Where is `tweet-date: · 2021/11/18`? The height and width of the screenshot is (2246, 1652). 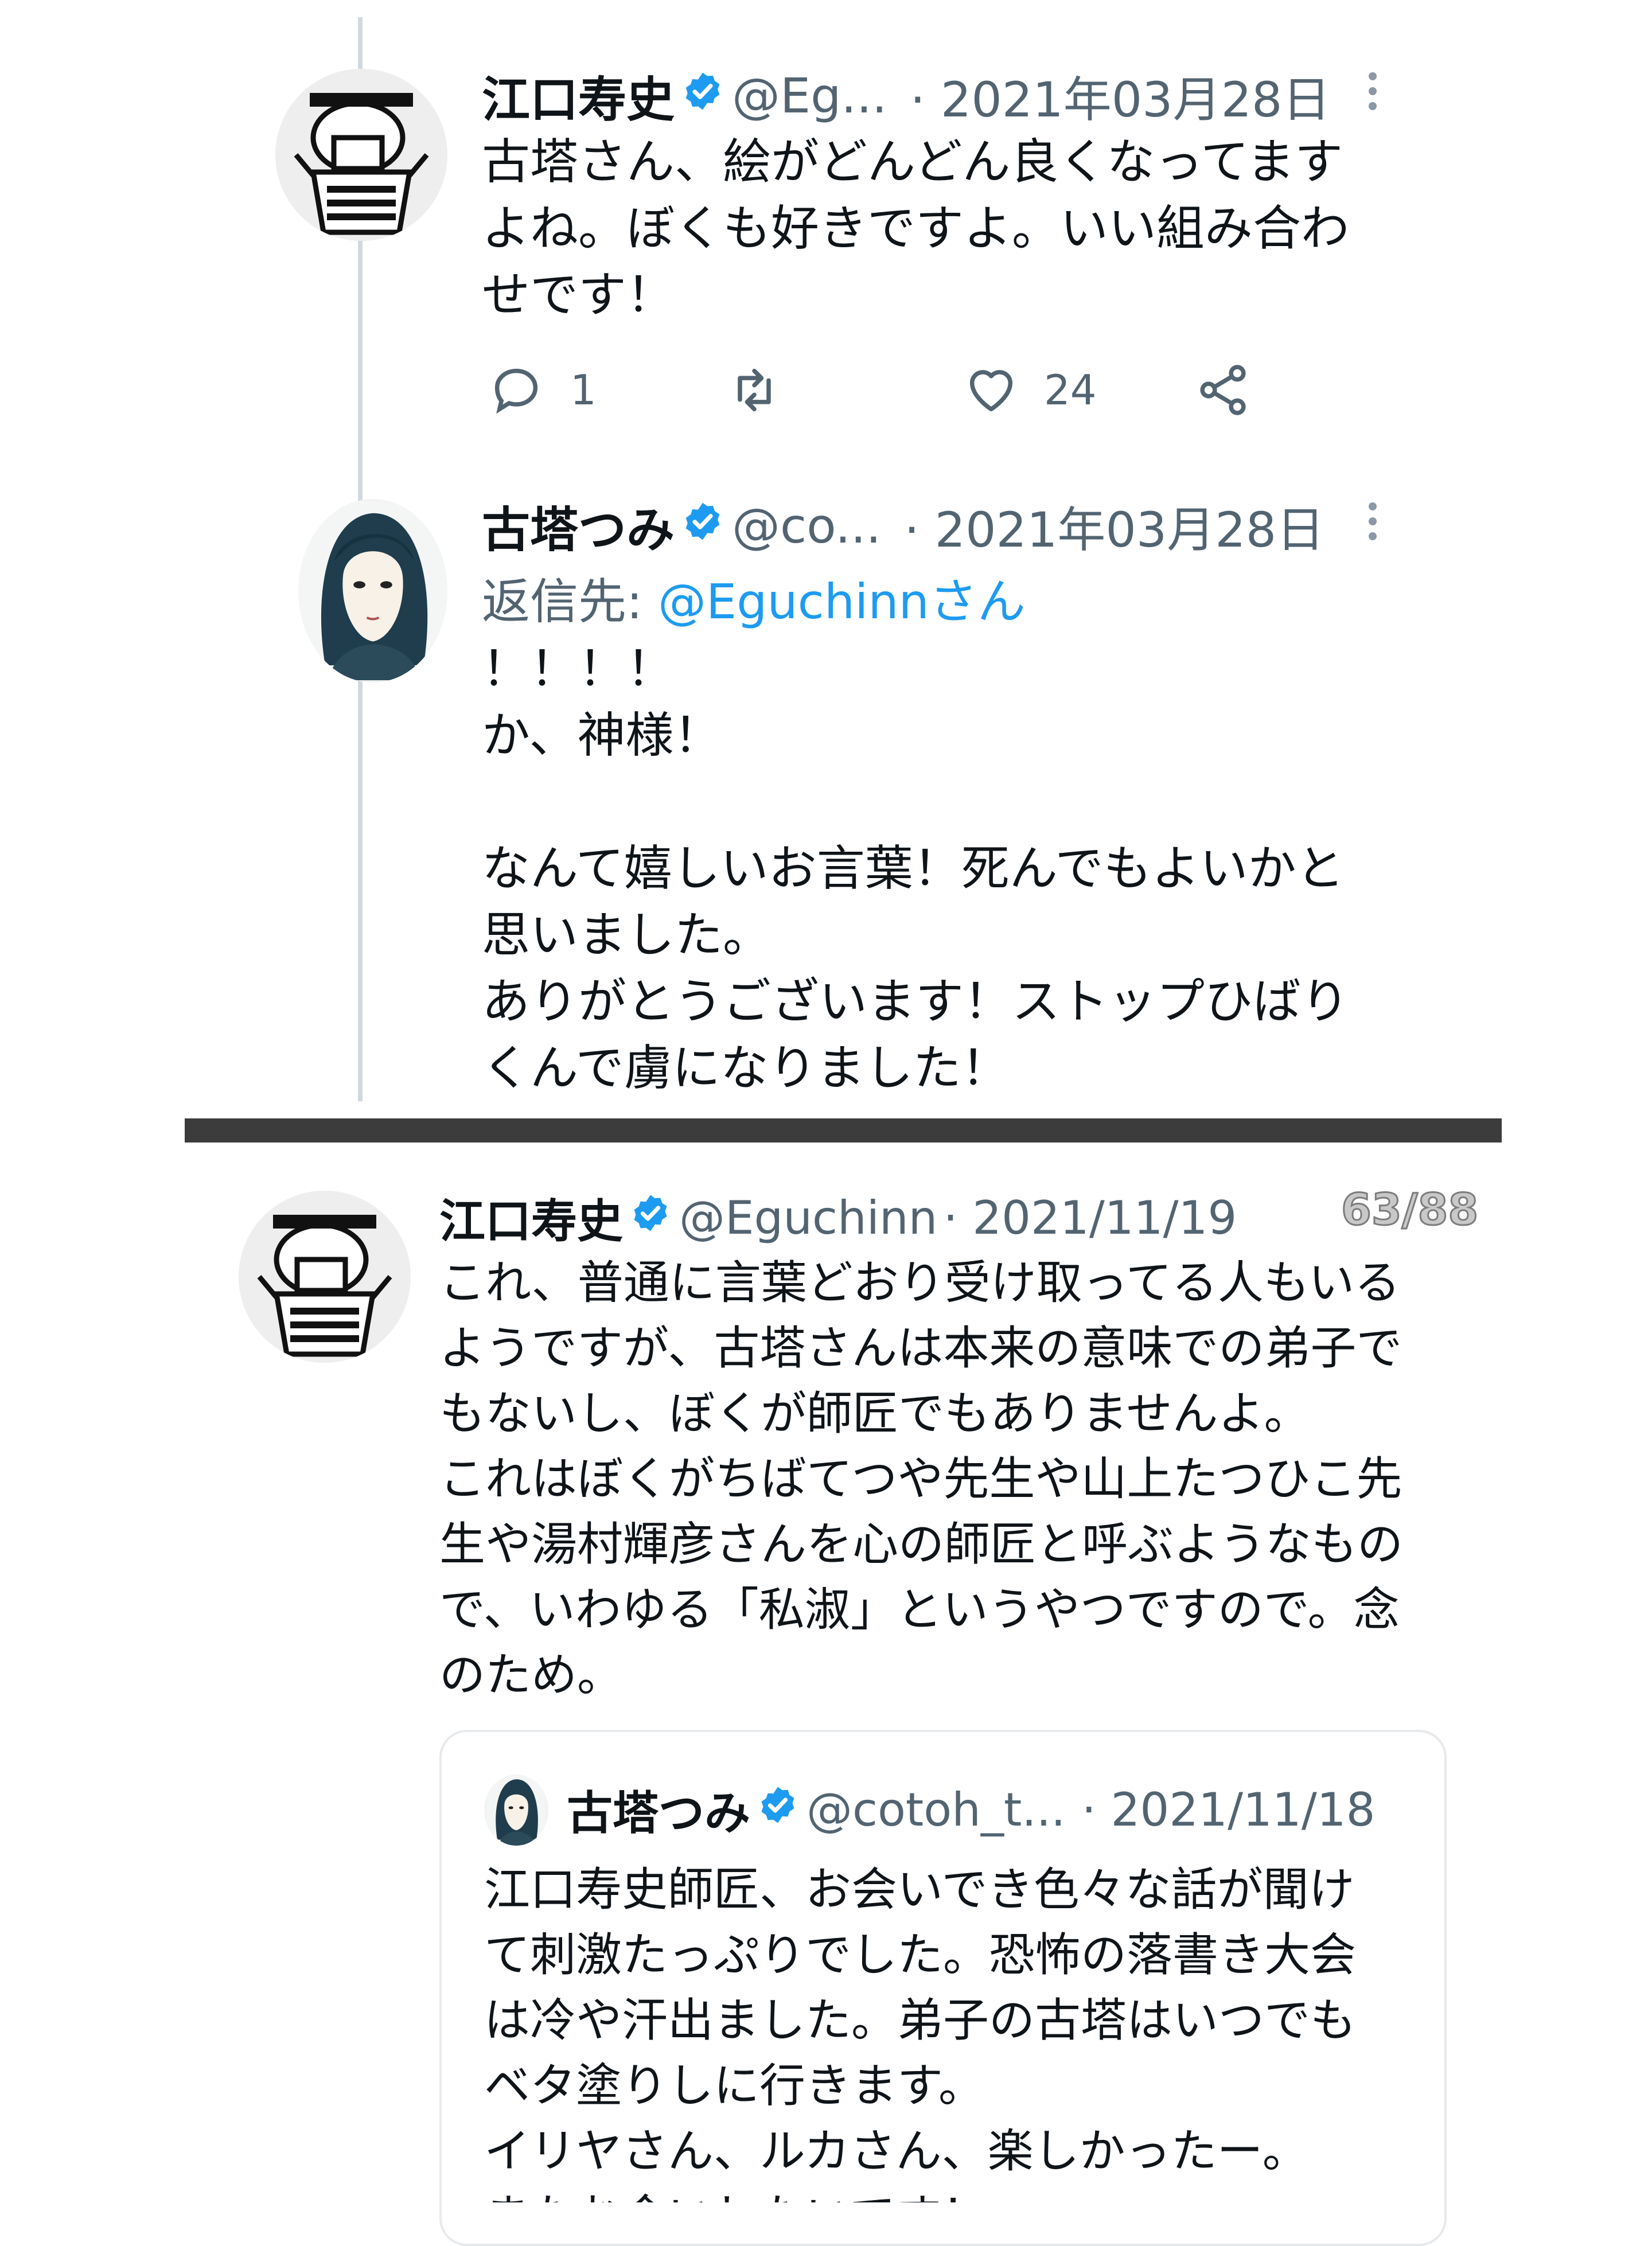 tweet-date: · 2021/11/18 is located at coordinates (1229, 1810).